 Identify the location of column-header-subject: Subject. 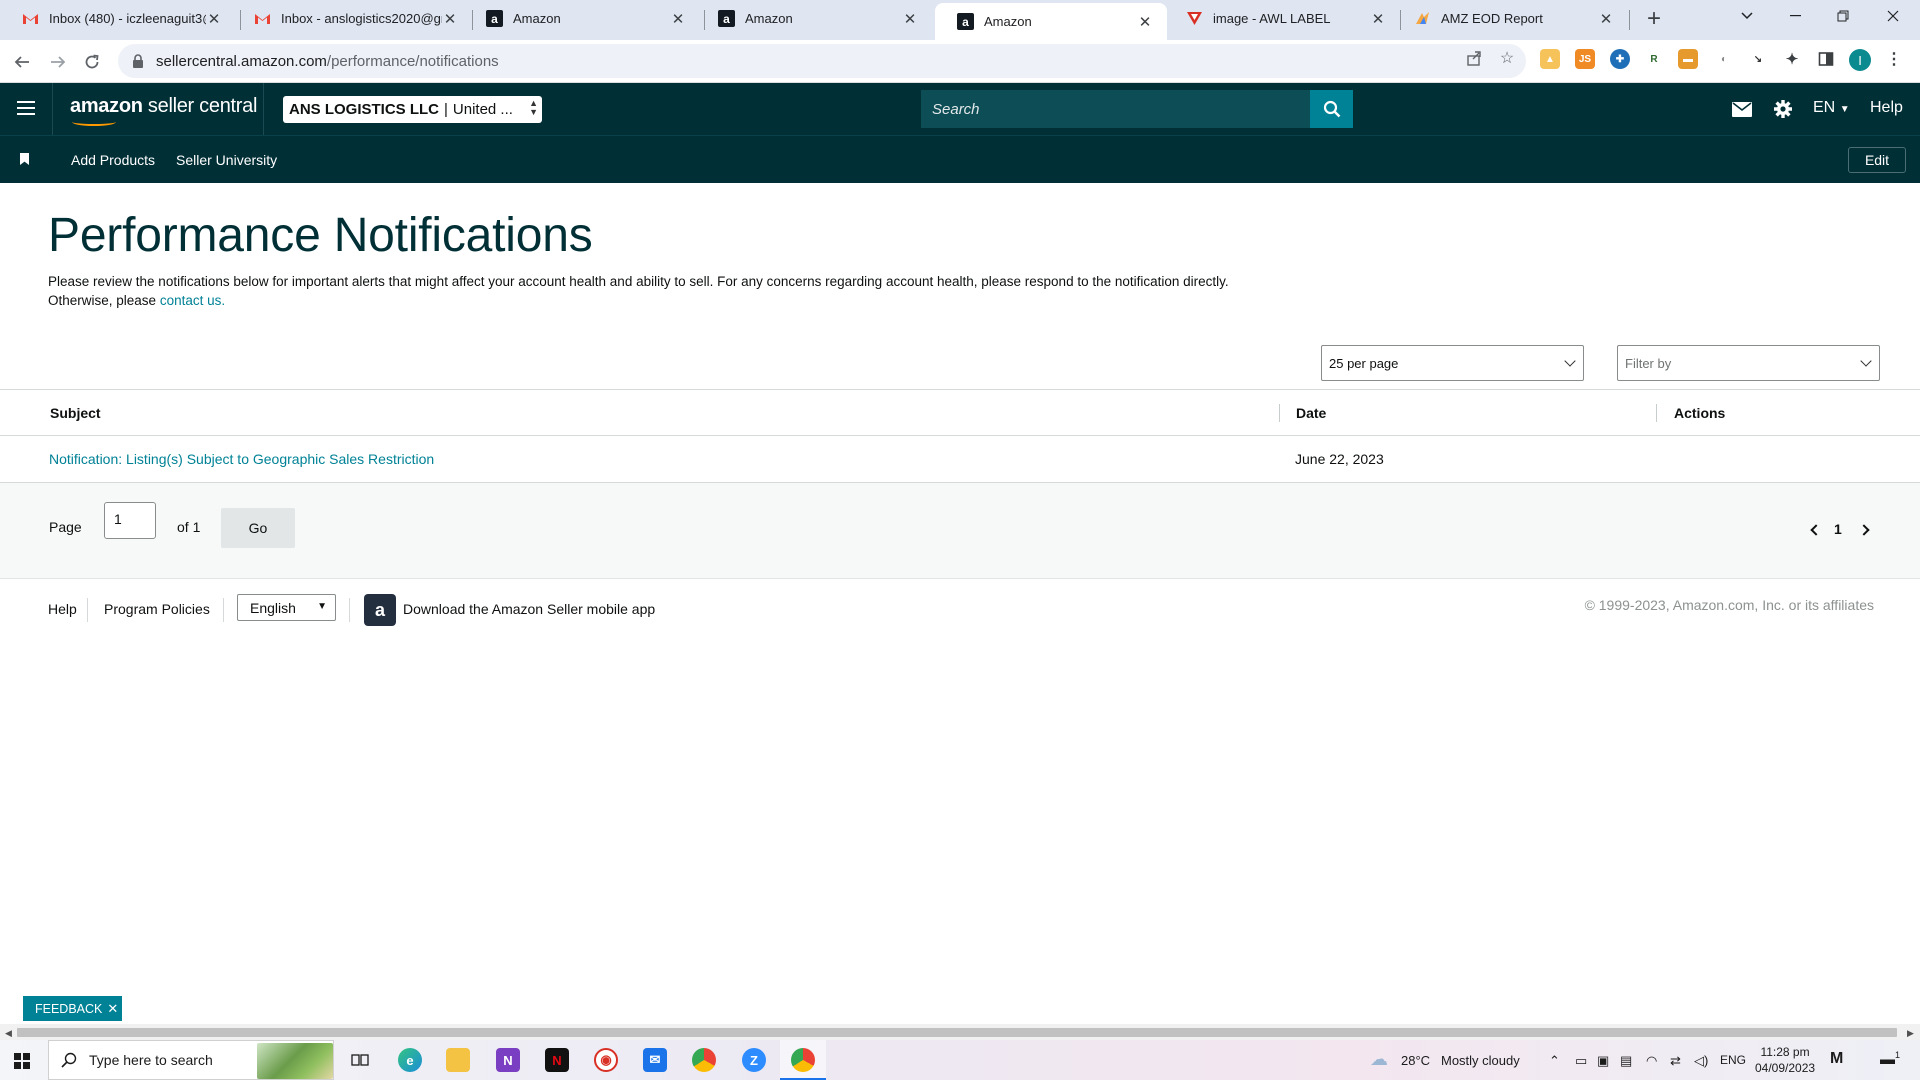
(75, 413).